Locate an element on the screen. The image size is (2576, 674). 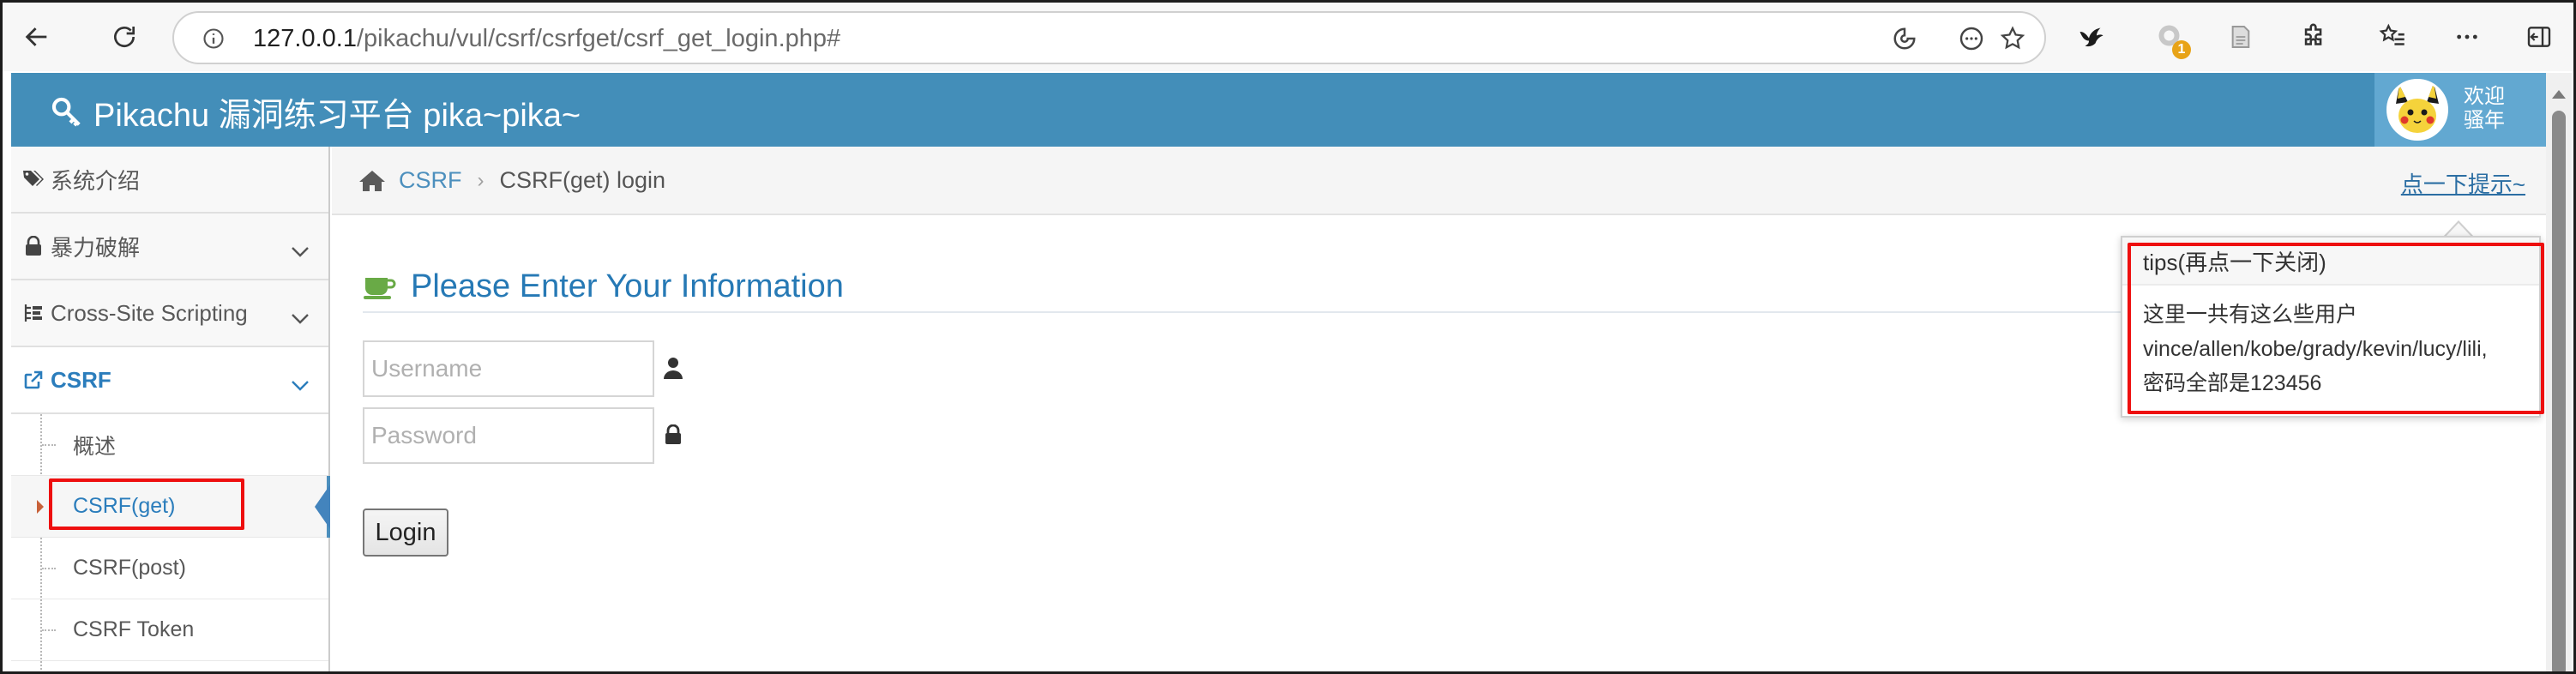
submenu-item-csrf-token: CSRF Token is located at coordinates (169, 630).